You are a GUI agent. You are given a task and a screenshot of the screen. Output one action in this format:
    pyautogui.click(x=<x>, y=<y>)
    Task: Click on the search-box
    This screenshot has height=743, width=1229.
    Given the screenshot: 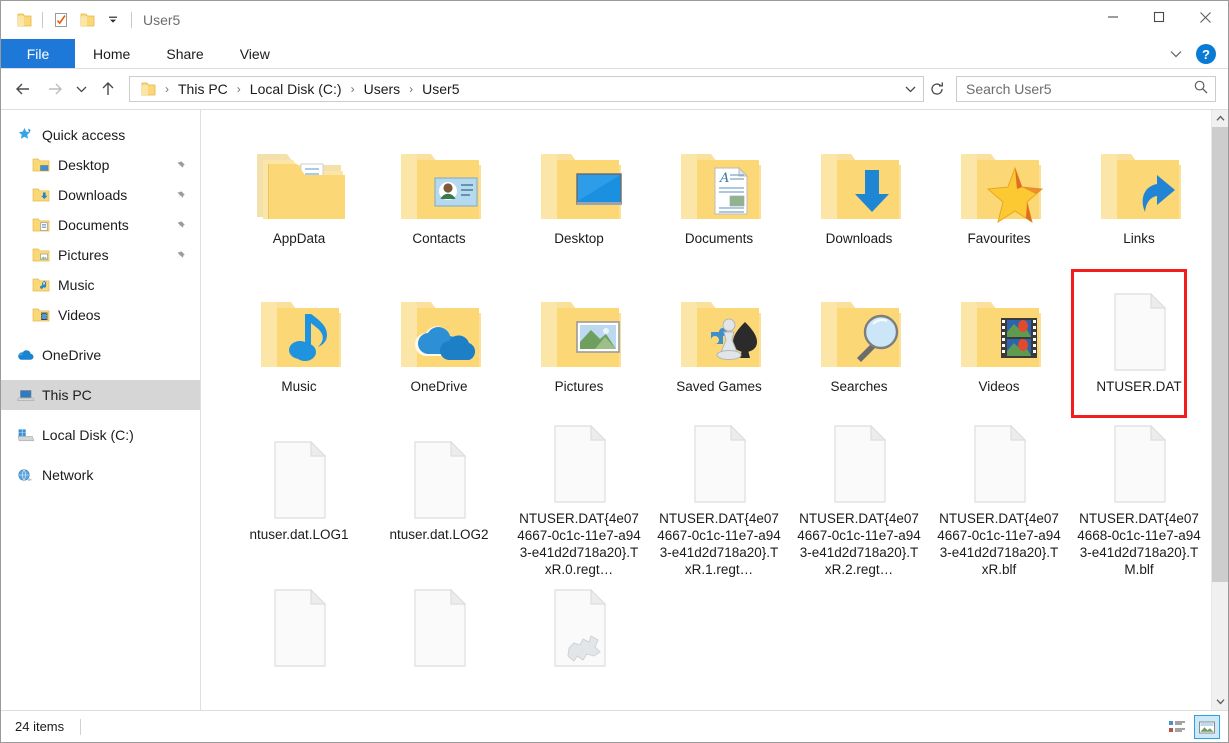 What is the action you would take?
    pyautogui.click(x=1086, y=89)
    